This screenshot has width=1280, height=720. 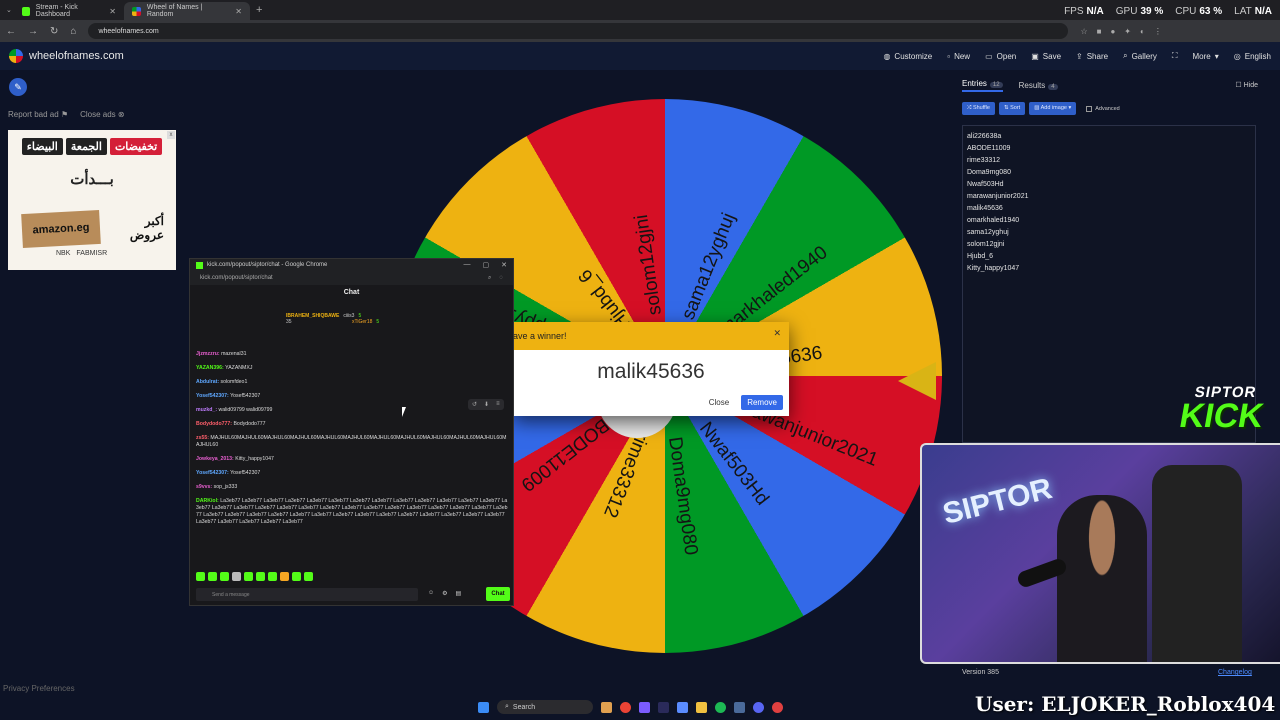 What do you see at coordinates (187, 11) in the screenshot?
I see `tab-wheel-of-names: Wheel of Names | Random ✕` at bounding box center [187, 11].